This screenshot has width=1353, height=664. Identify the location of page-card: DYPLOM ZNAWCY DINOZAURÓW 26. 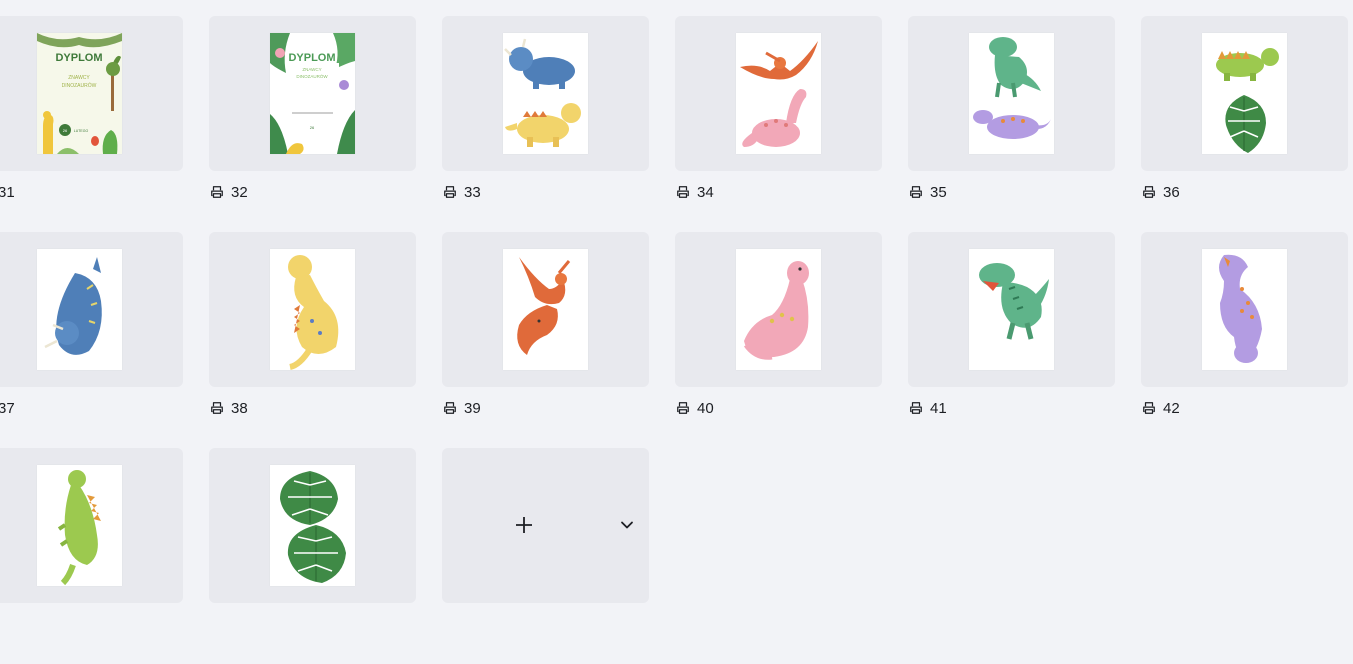
(312, 93).